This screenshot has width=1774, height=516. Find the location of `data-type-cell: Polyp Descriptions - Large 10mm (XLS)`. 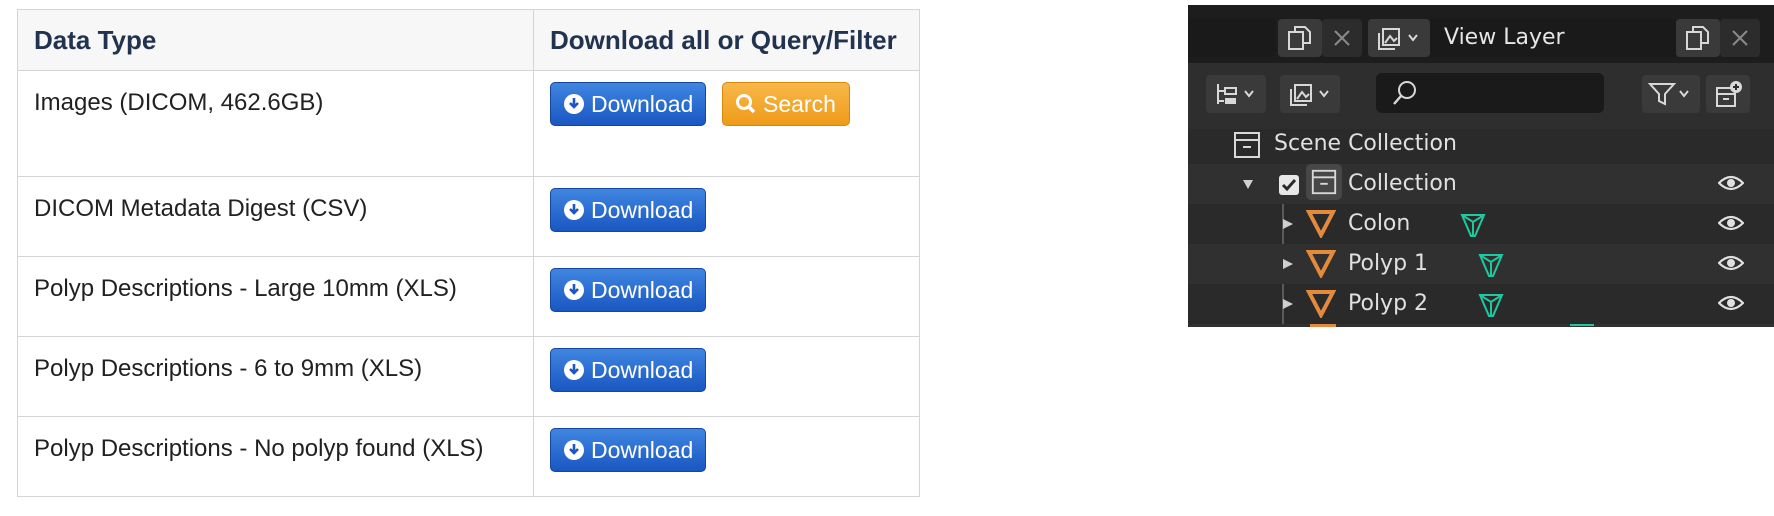

data-type-cell: Polyp Descriptions - Large 10mm (XLS) is located at coordinates (275, 296).